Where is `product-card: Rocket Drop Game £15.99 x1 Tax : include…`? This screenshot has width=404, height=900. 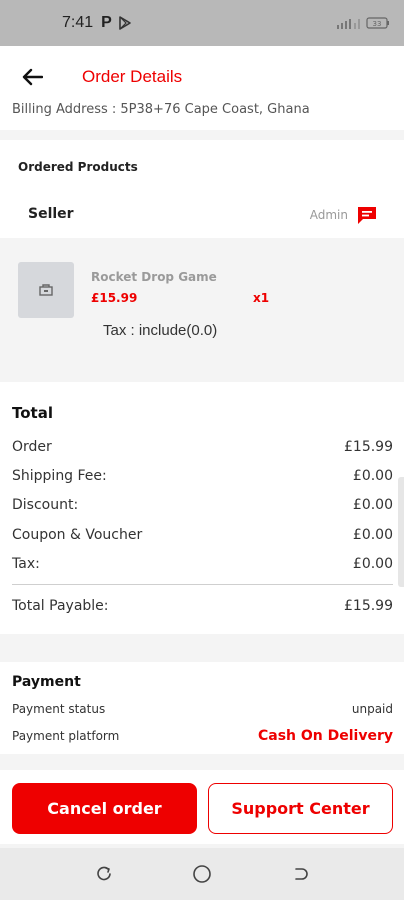
product-card: Rocket Drop Game £15.99 x1 Tax : include… is located at coordinates (202, 304).